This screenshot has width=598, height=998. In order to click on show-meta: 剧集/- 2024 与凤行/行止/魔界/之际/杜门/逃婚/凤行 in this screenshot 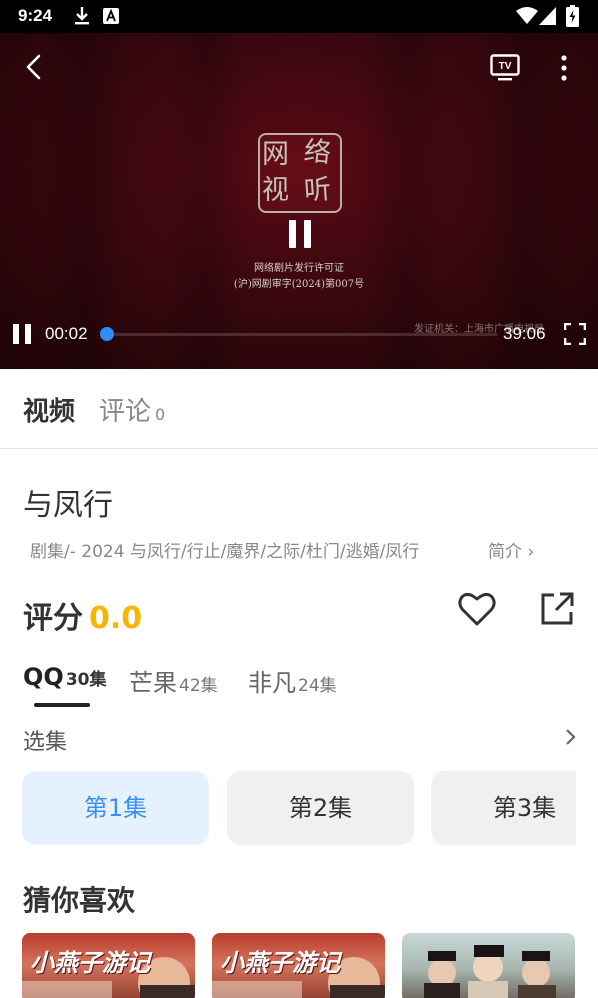, I will do `click(225, 552)`.